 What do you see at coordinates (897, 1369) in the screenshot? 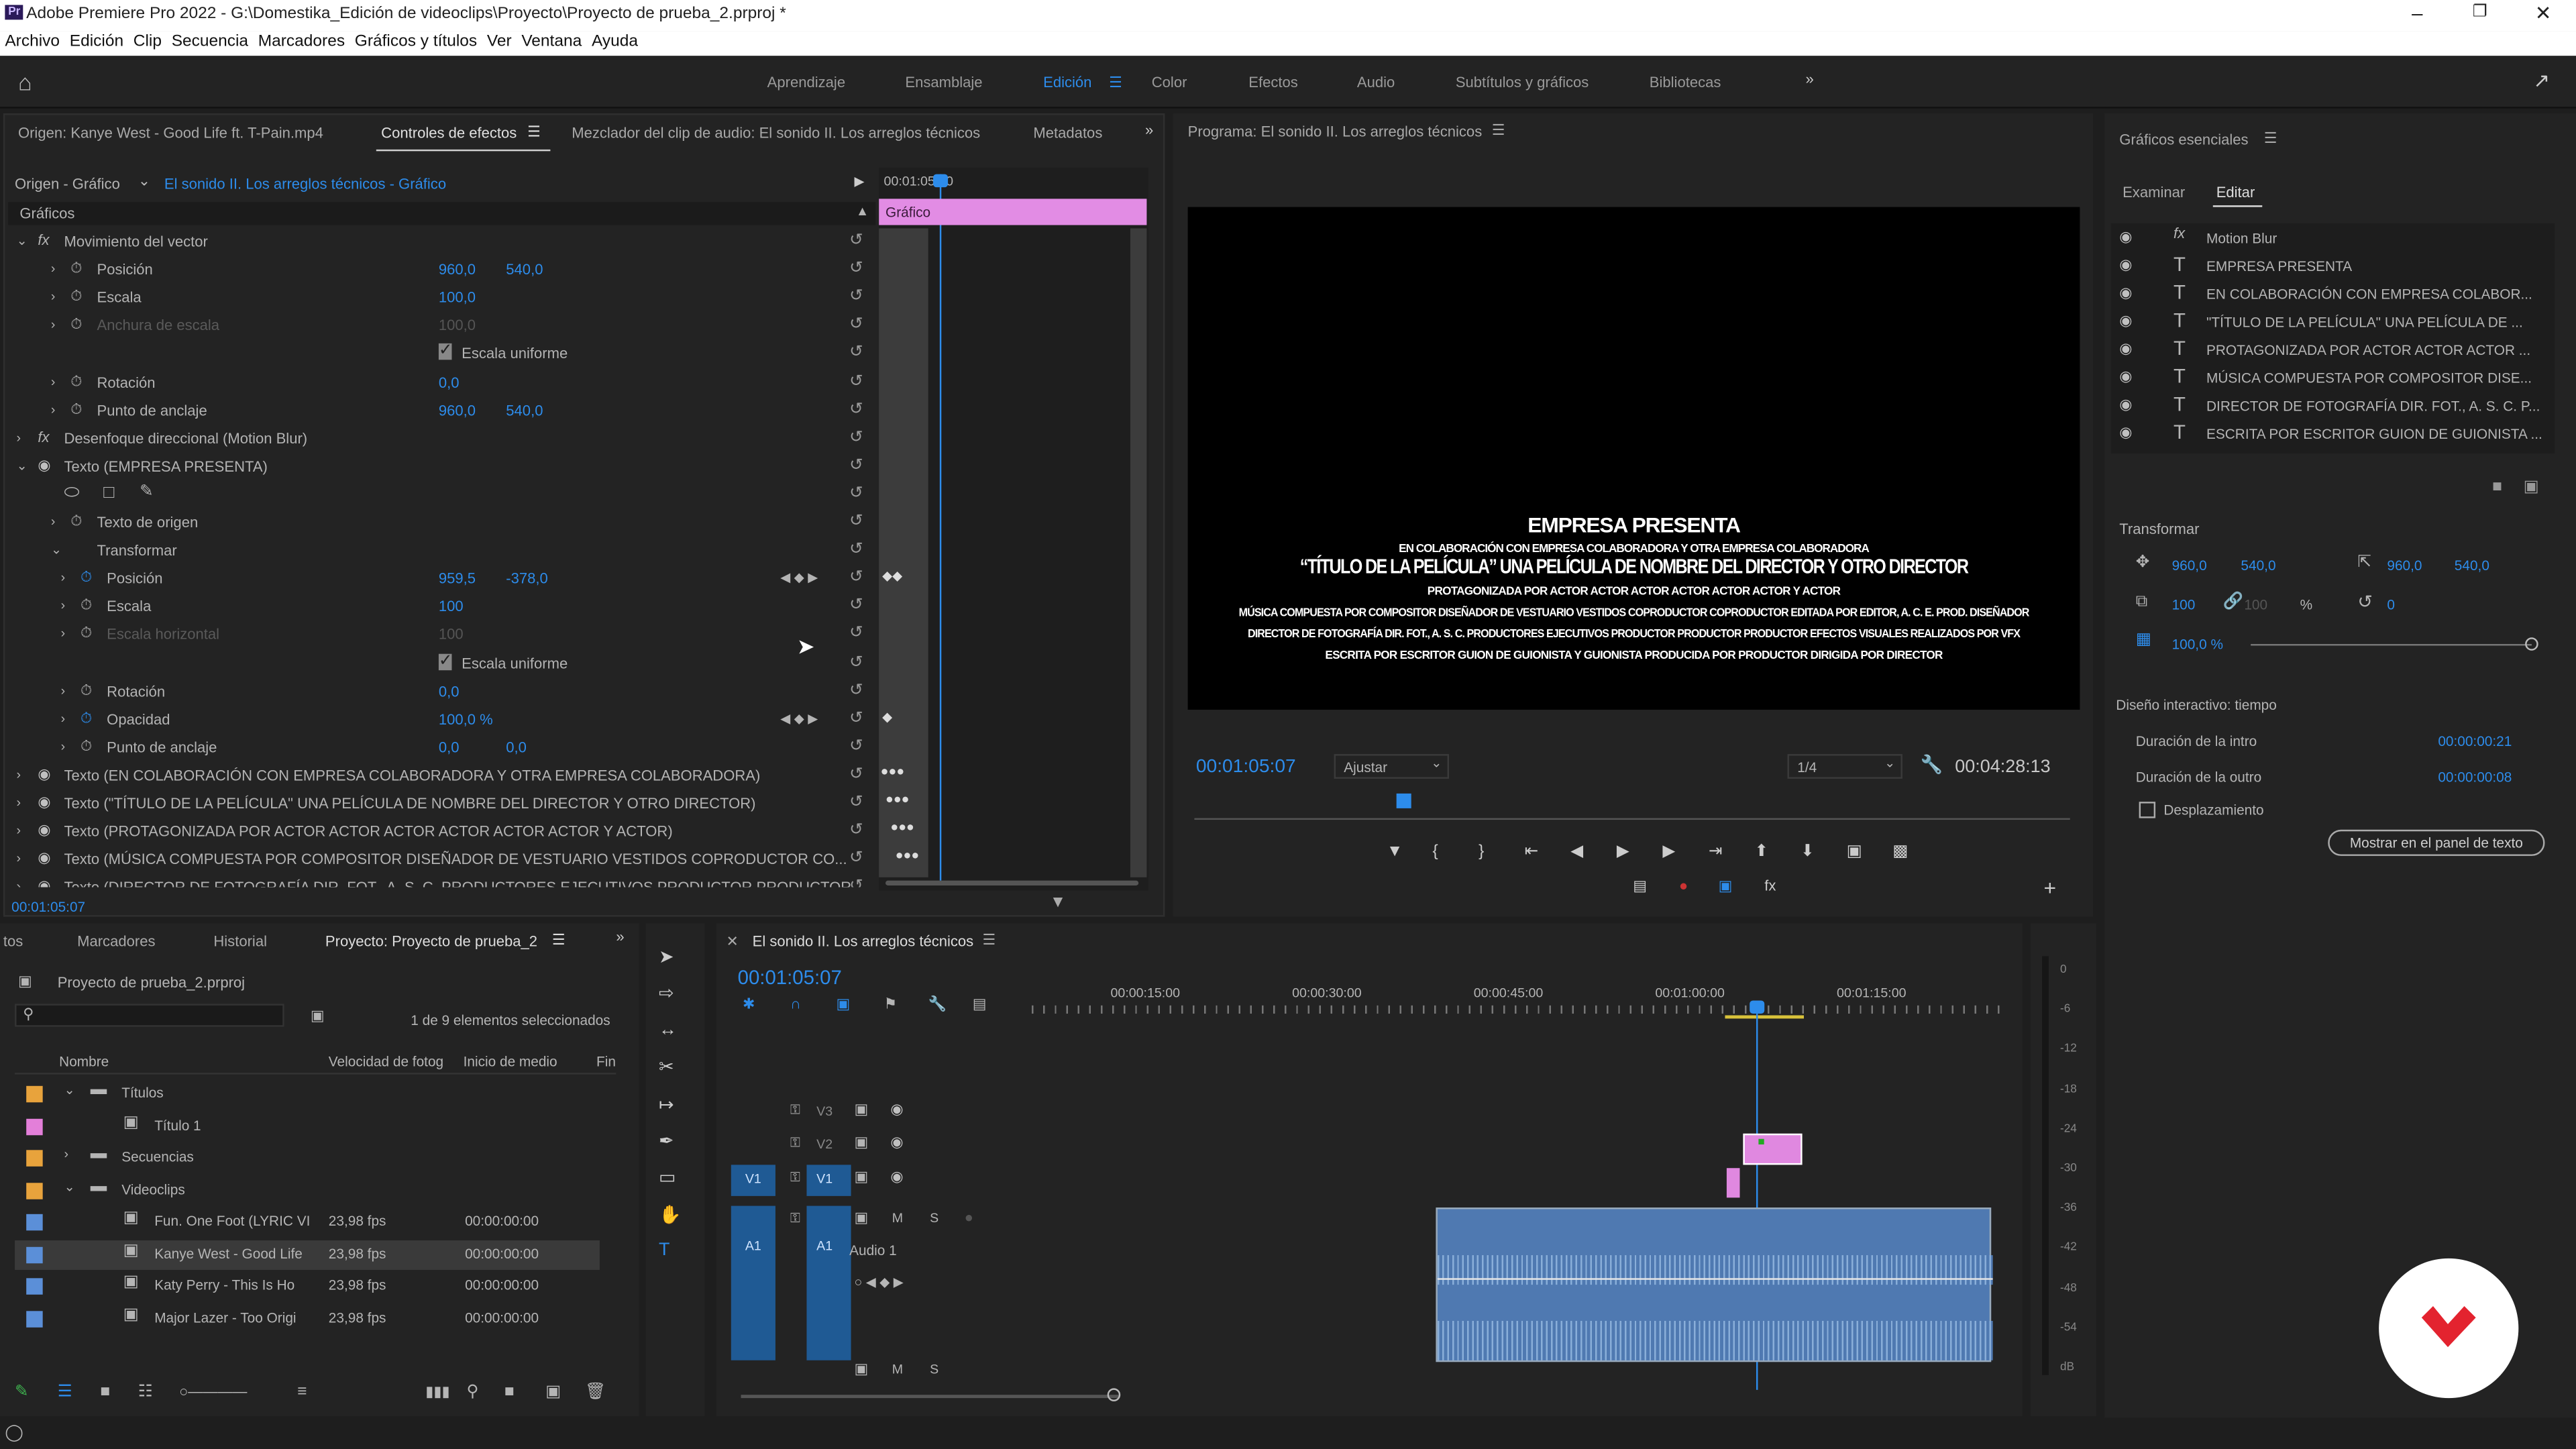
I see `mute-icon: M` at bounding box center [897, 1369].